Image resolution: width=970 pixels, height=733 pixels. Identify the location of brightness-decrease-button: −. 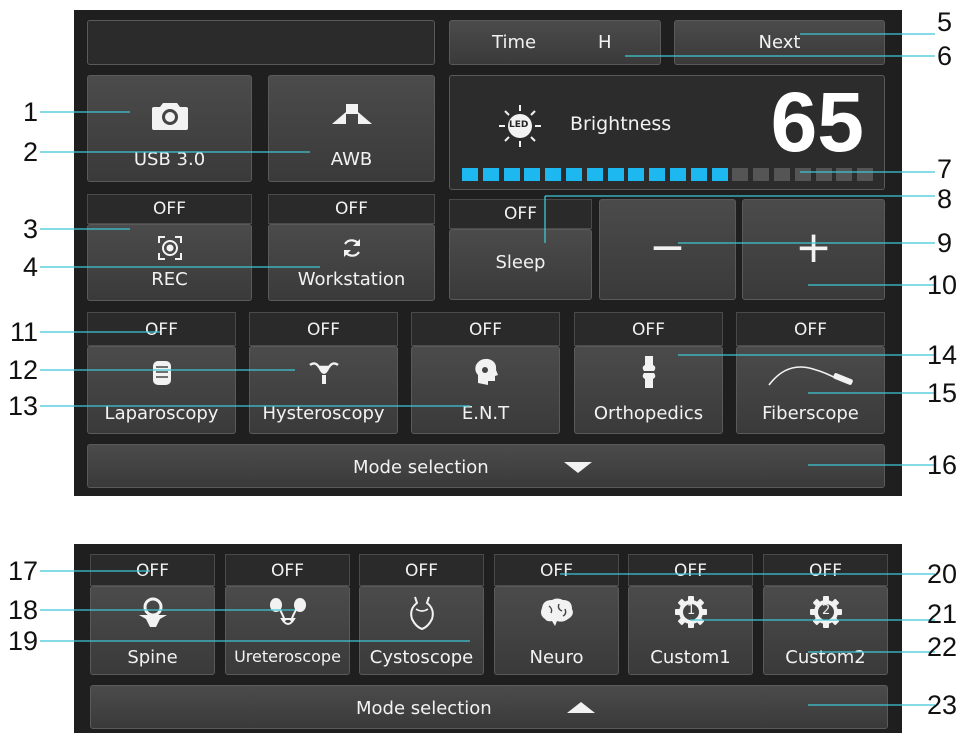
(667, 249).